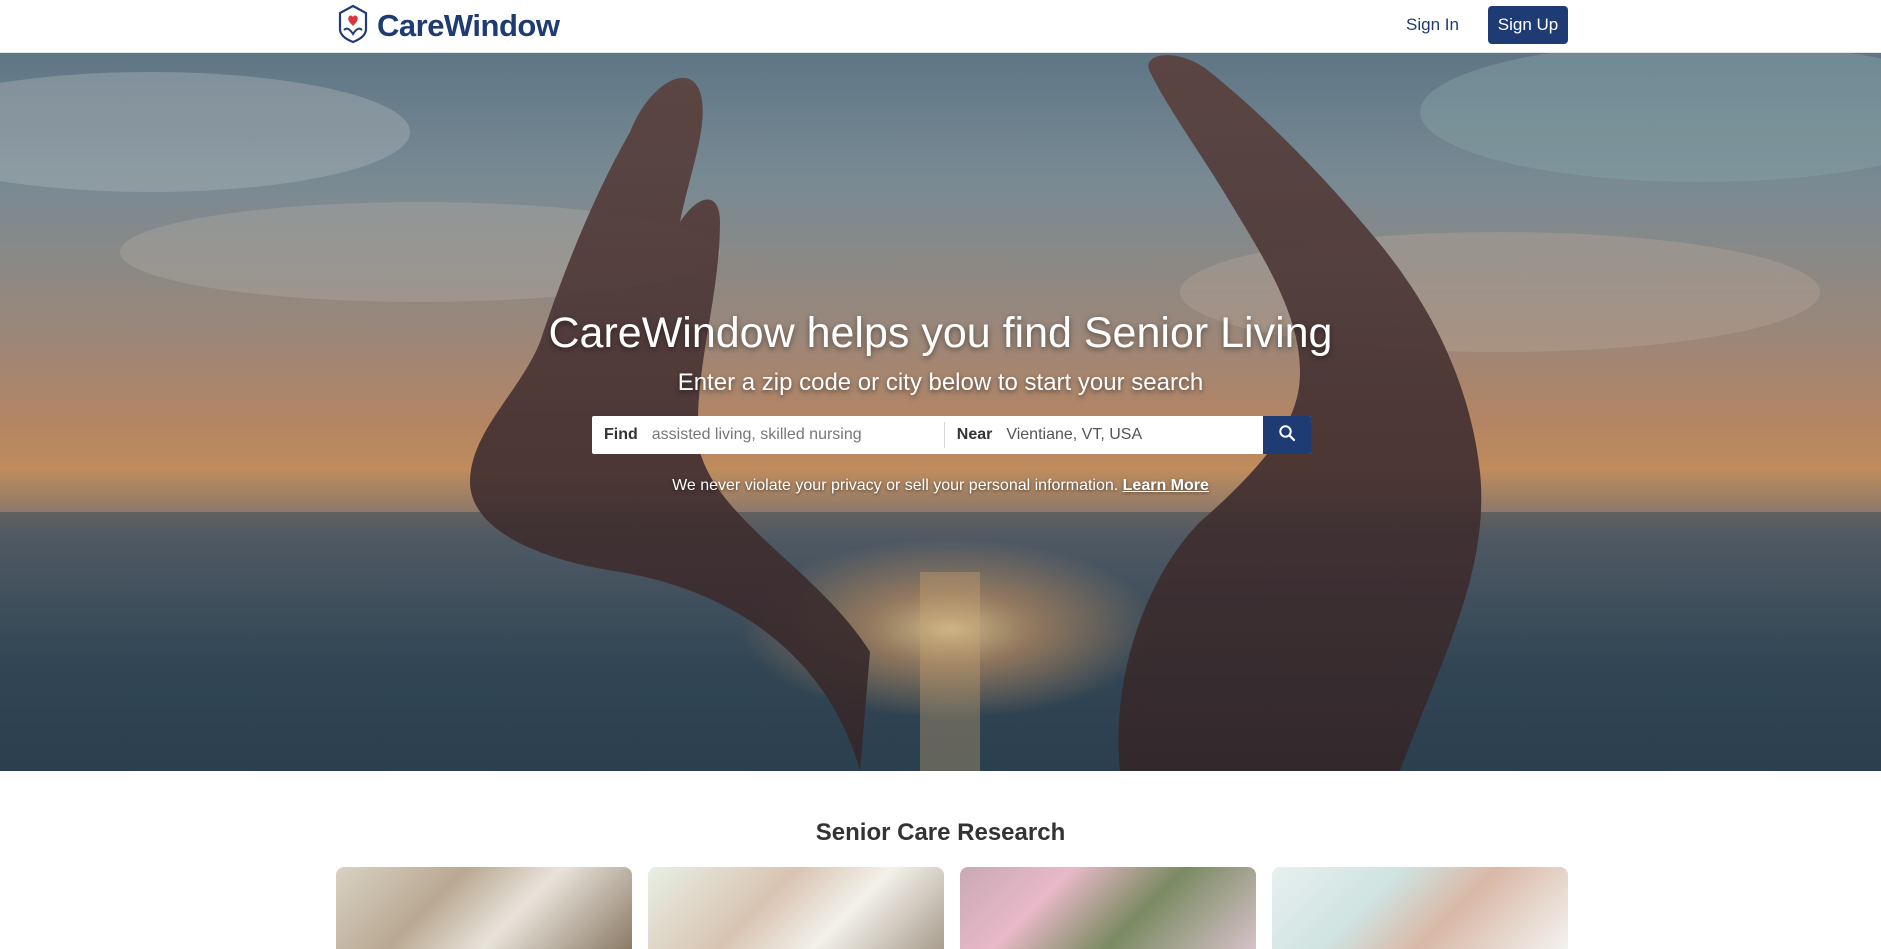  I want to click on search-icon, so click(1287, 435).